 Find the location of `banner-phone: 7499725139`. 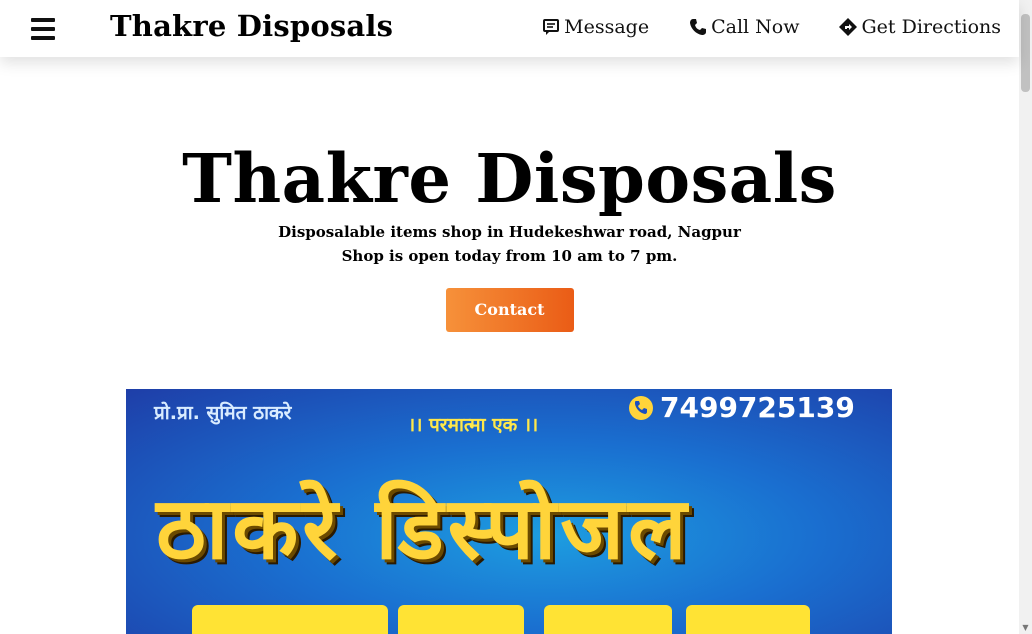

banner-phone: 7499725139 is located at coordinates (741, 407).